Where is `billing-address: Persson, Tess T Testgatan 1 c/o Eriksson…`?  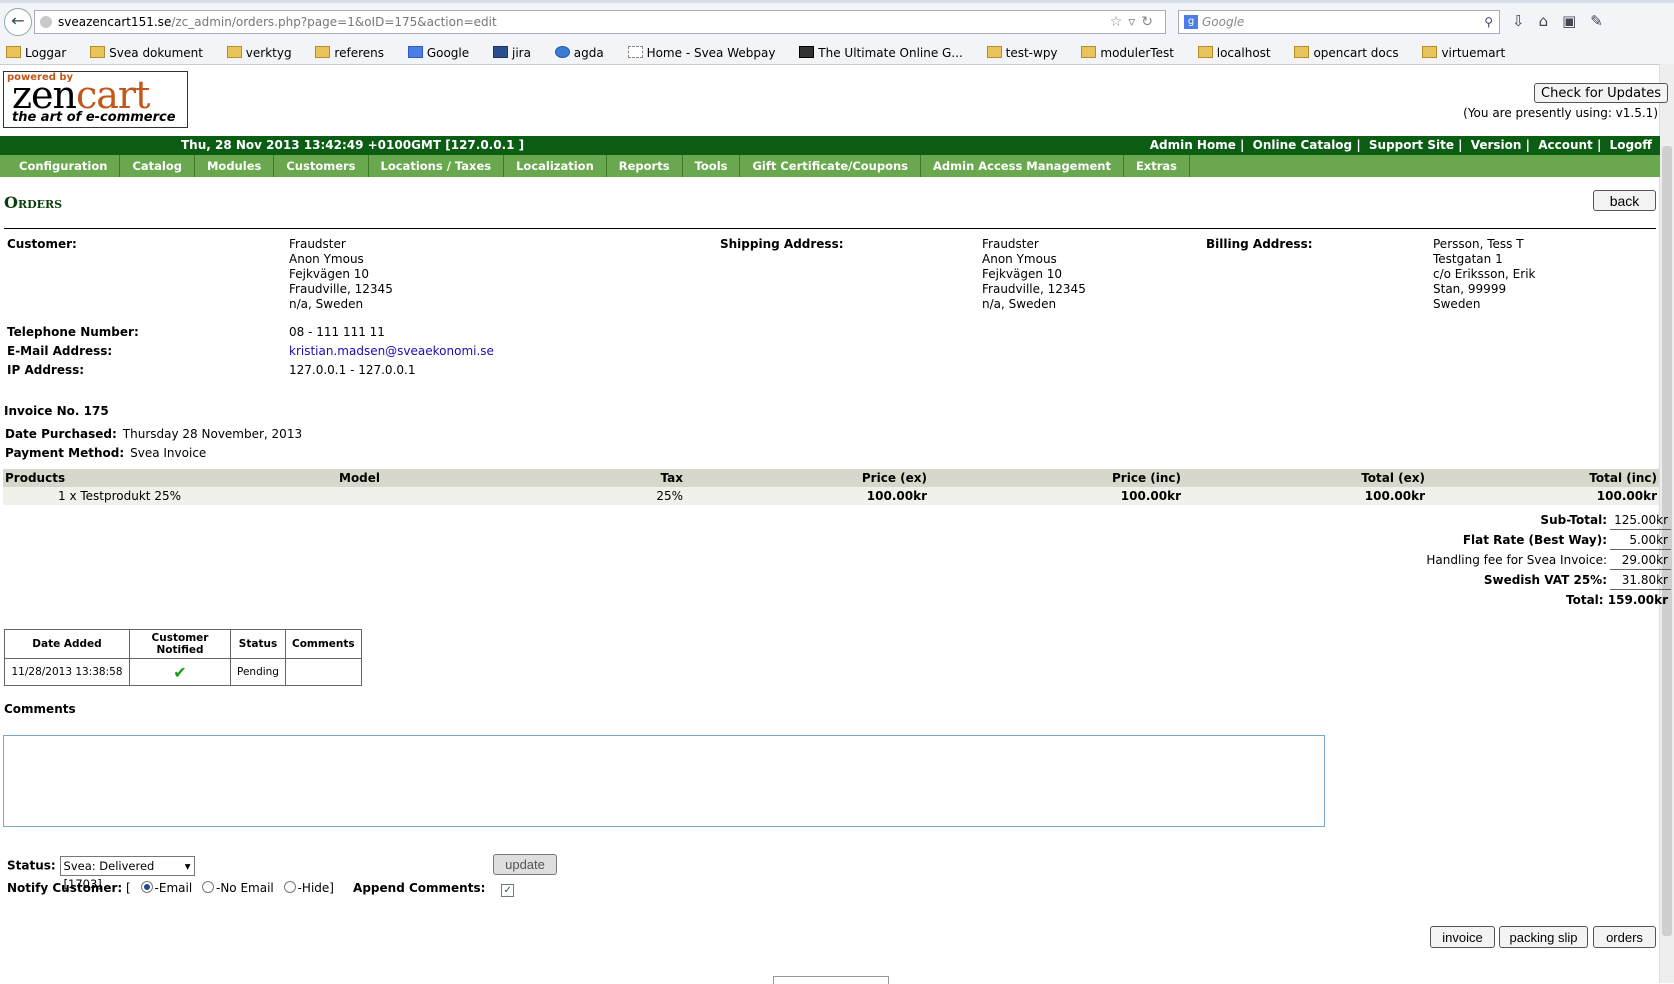 billing-address: Persson, Tess T Testgatan 1 c/o Eriksson… is located at coordinates (1484, 274).